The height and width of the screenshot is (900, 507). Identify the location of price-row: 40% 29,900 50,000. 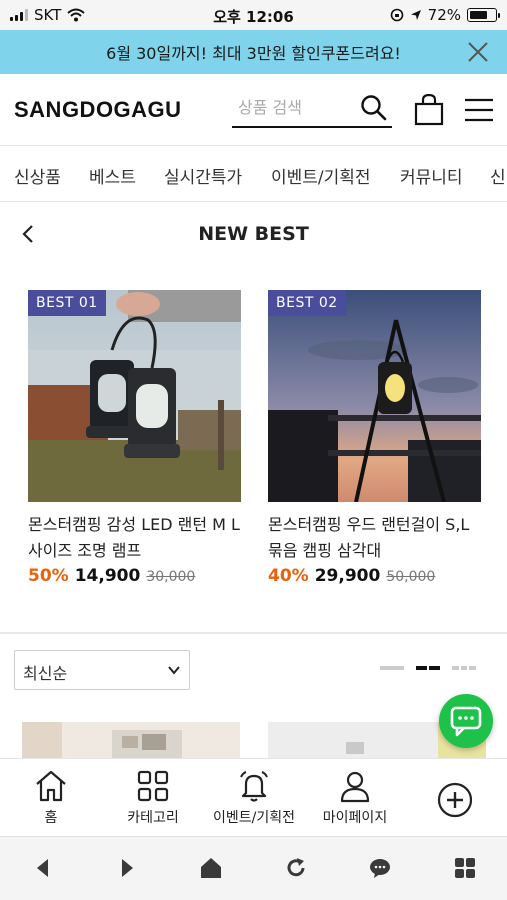
(374, 576).